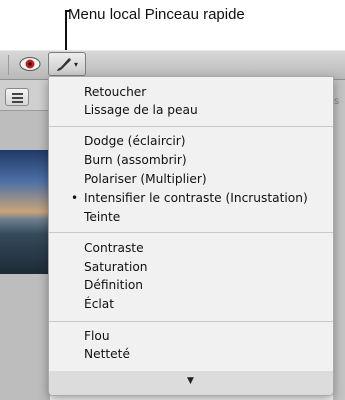 The image size is (345, 400). What do you see at coordinates (25, 212) in the screenshot?
I see `photo-thumbnail` at bounding box center [25, 212].